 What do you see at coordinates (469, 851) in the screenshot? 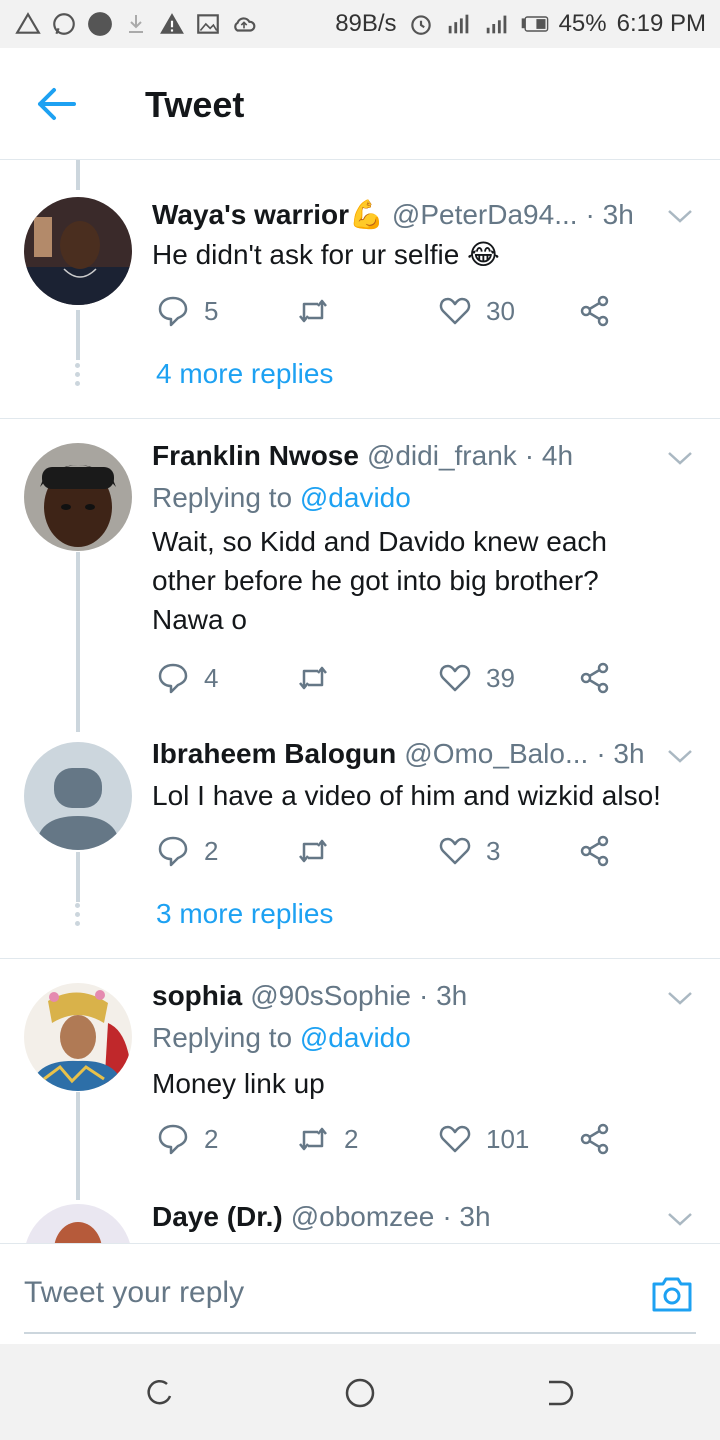
I see `like-button: 3` at bounding box center [469, 851].